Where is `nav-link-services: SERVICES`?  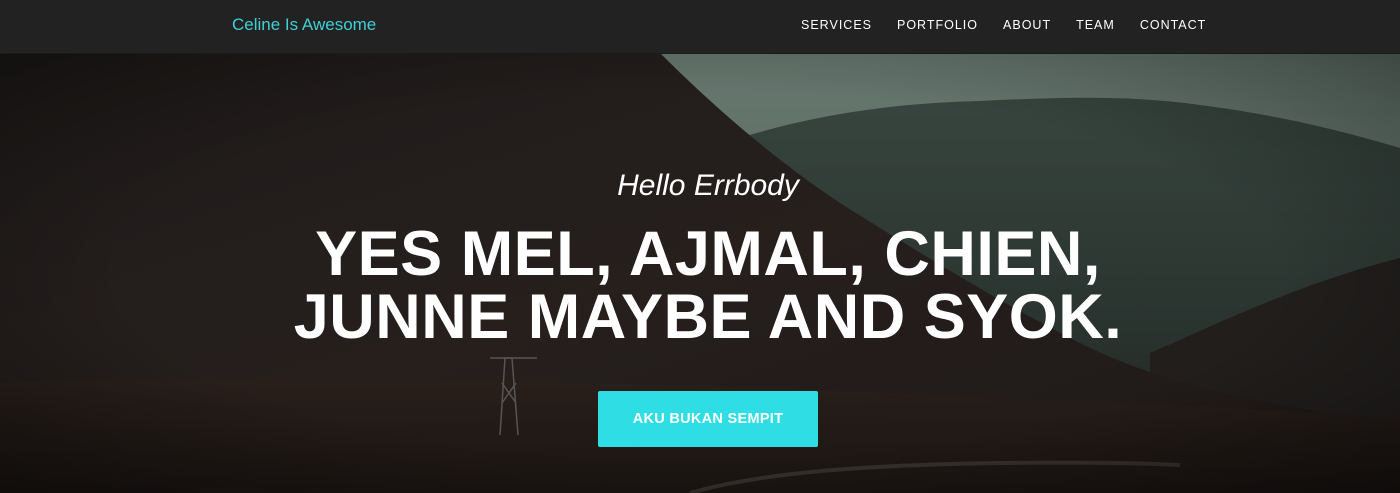 nav-link-services: SERVICES is located at coordinates (836, 25).